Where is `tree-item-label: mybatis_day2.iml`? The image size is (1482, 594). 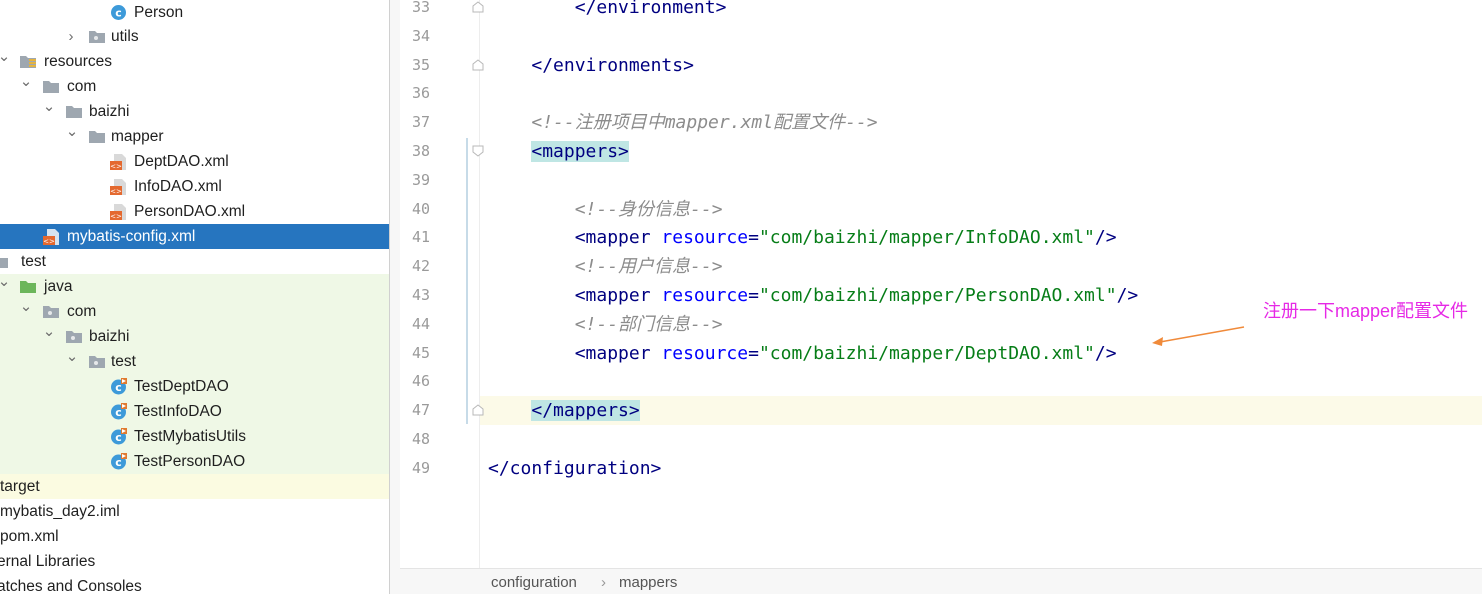 tree-item-label: mybatis_day2.iml is located at coordinates (60, 511).